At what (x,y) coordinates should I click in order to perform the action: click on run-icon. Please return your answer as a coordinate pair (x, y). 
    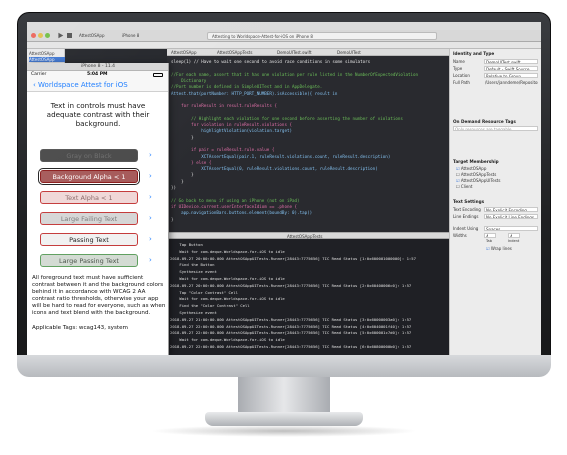
    Looking at the image, I should click on (60, 35).